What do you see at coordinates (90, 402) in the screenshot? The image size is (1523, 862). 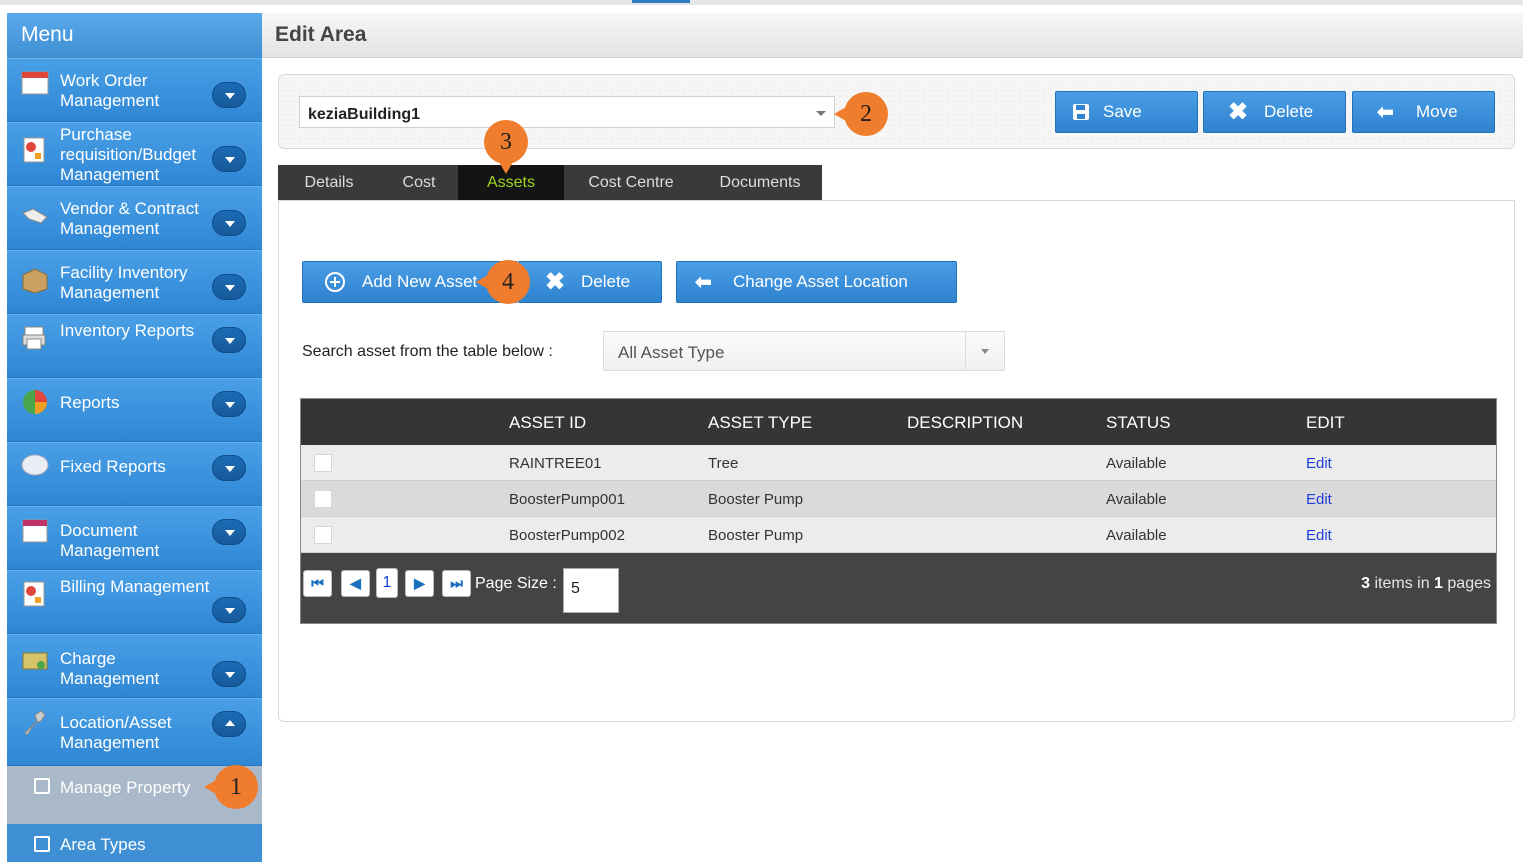 I see `sidebar-item-label: Reports` at bounding box center [90, 402].